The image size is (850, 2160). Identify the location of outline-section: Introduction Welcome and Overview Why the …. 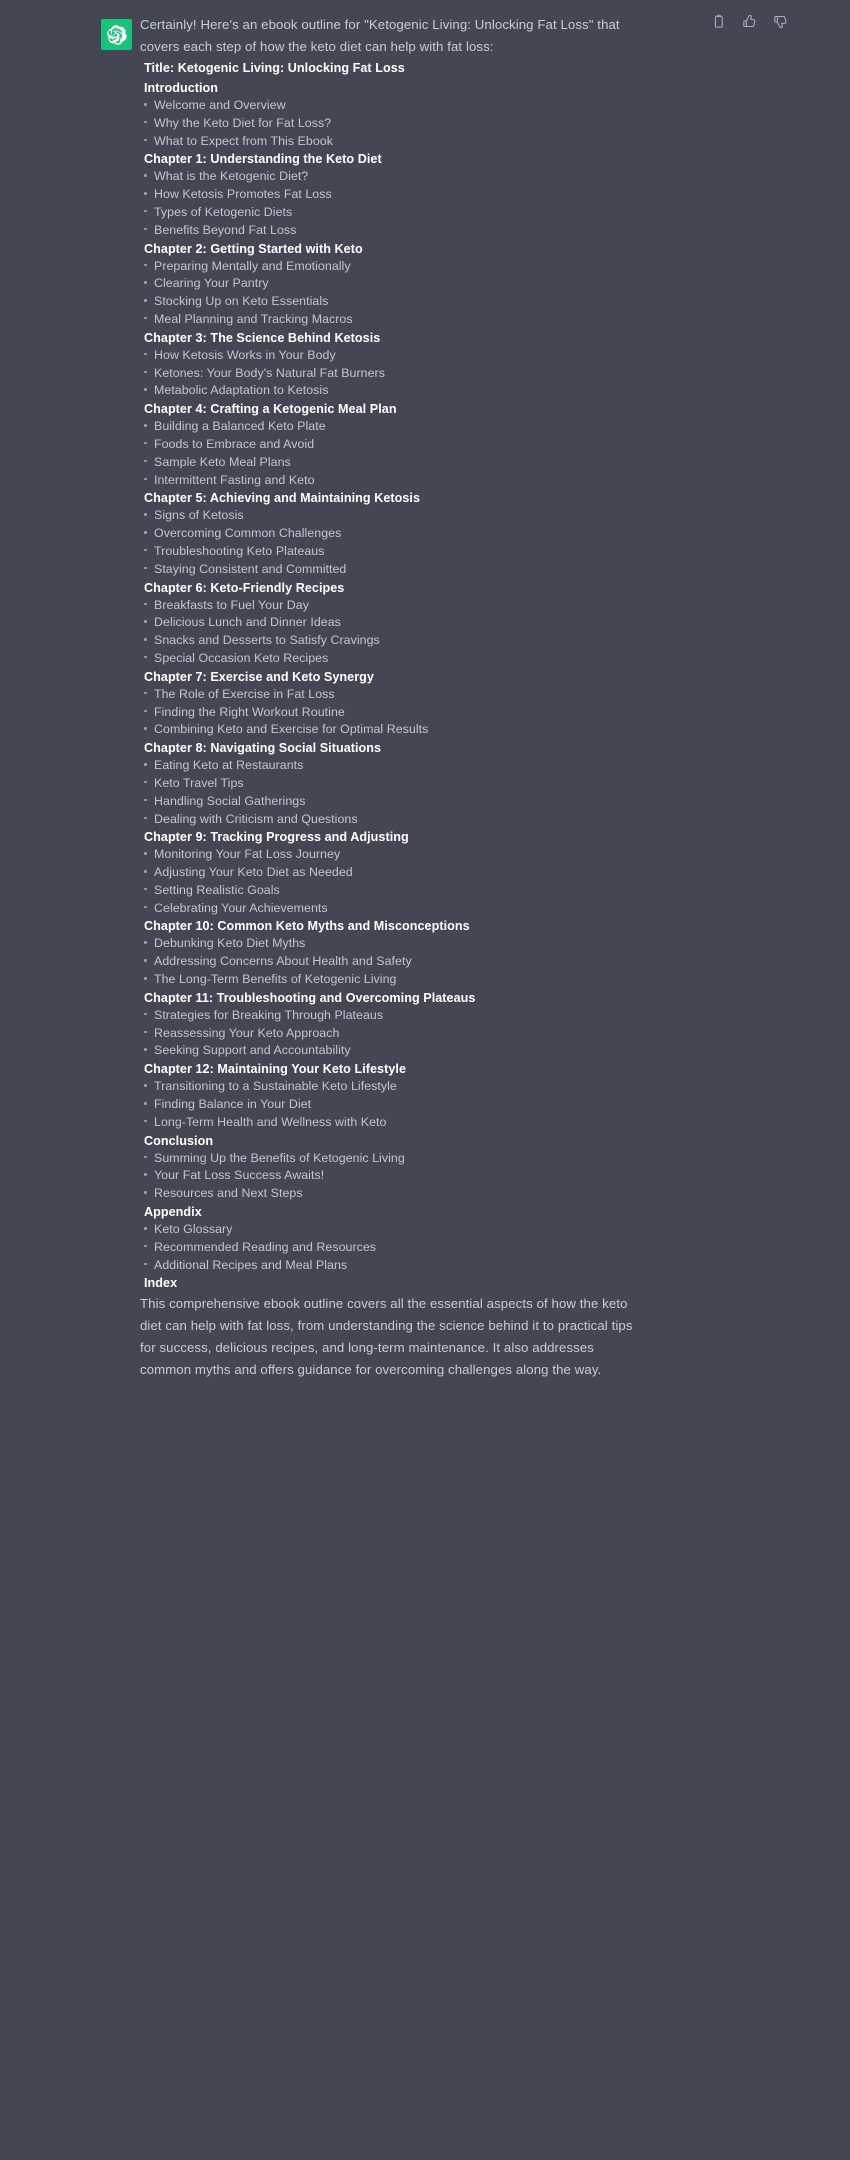
(415, 113).